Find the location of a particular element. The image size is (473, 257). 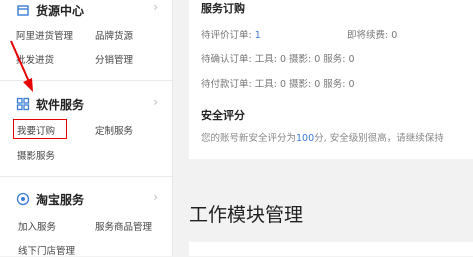

pending-review-label: 待评价订单: is located at coordinates (226, 35).